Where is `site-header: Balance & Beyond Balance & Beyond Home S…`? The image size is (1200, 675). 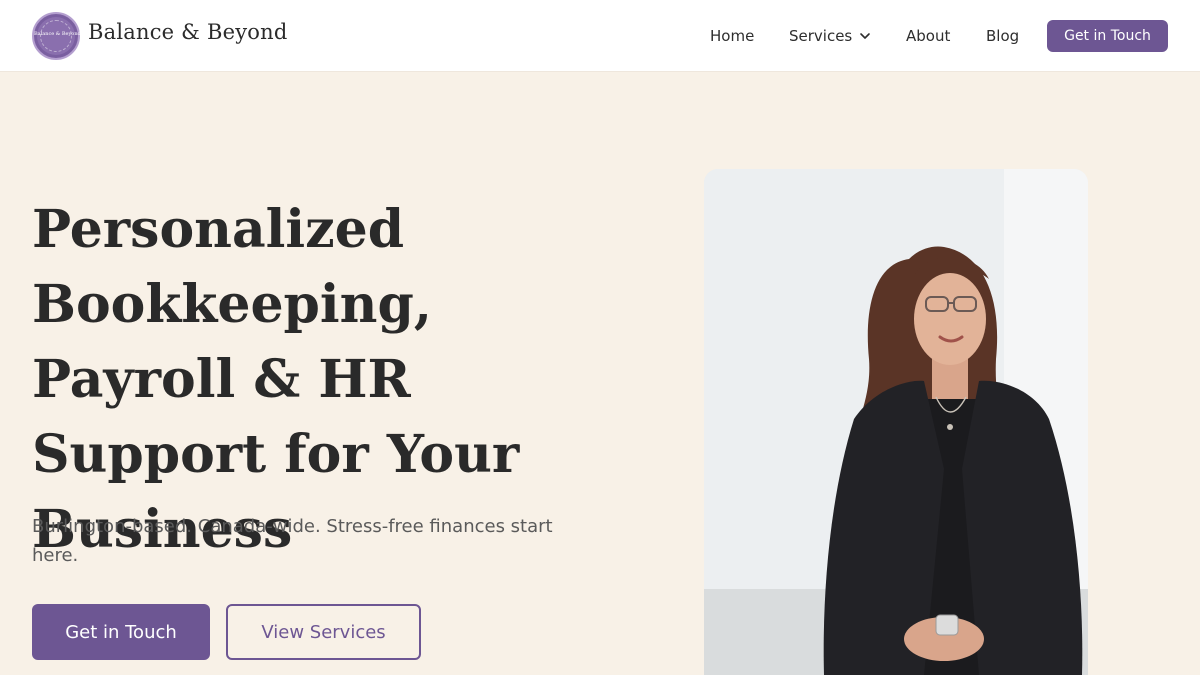
site-header: Balance & Beyond Balance & Beyond Home S… is located at coordinates (600, 36).